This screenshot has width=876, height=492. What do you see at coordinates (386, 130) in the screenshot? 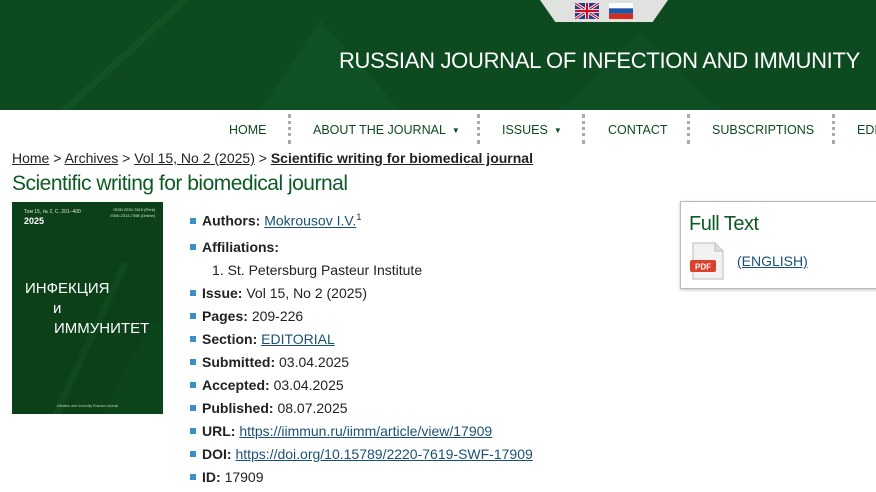
I see `nav-about-journal: ABOUT THE JOURNAL ▼` at bounding box center [386, 130].